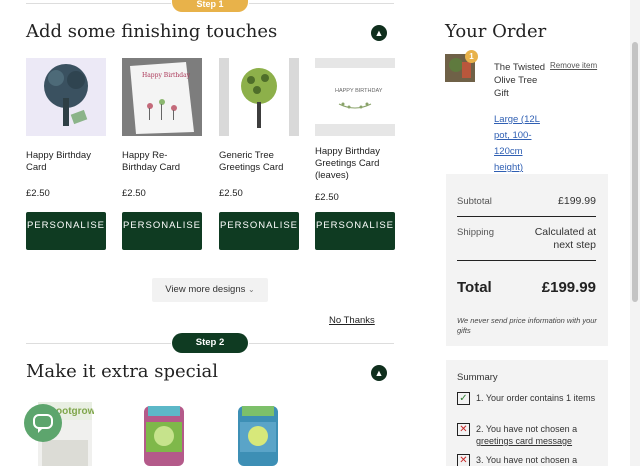  I want to click on card-item: Happy Birthday Card £2.50 PERSONALISE, so click(66, 154).